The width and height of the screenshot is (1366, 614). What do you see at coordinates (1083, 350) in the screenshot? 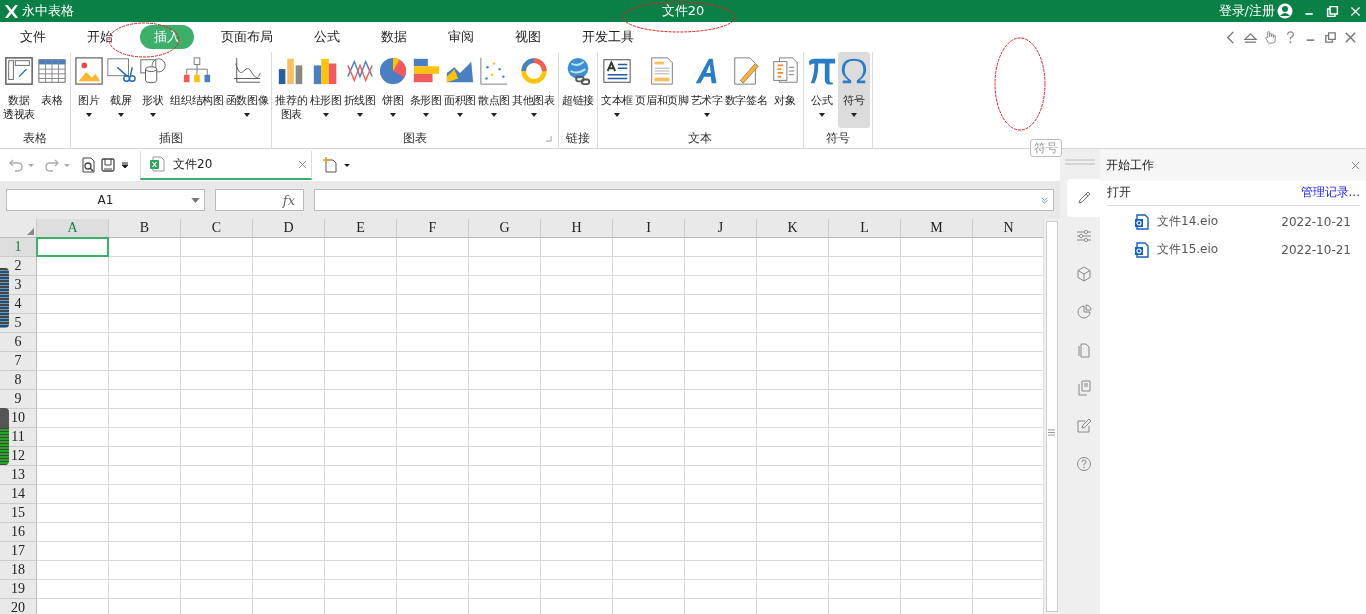
I see `clipboard-icon` at bounding box center [1083, 350].